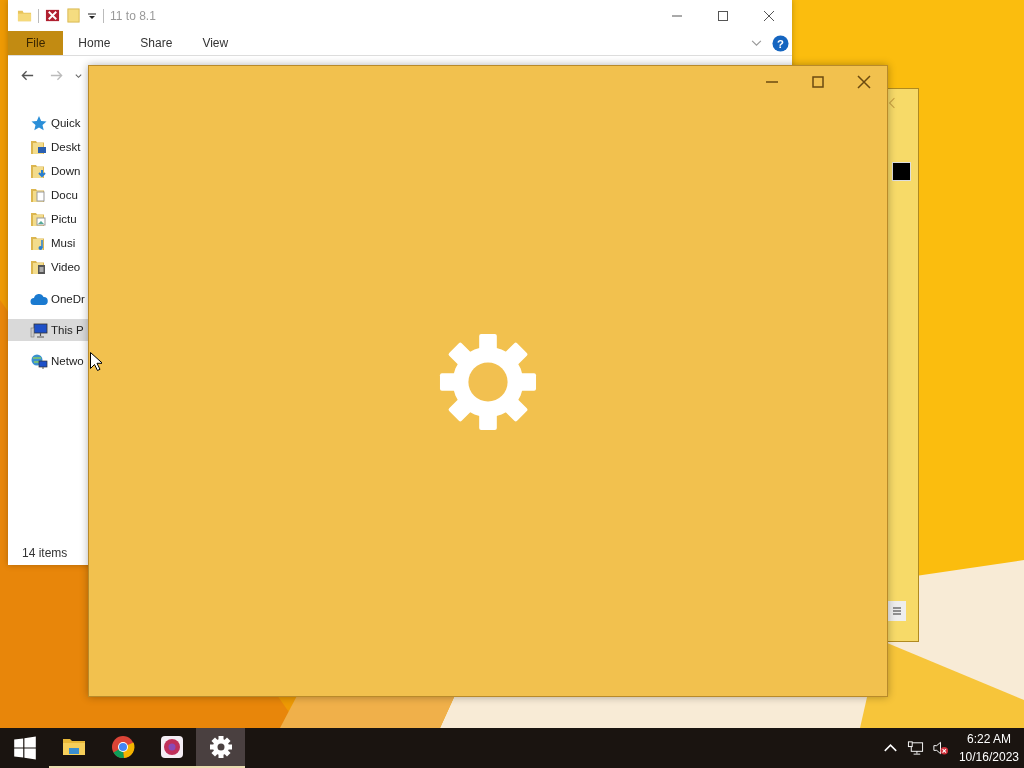 Image resolution: width=1024 pixels, height=768 pixels. I want to click on taskbar-button, so click(220, 748).